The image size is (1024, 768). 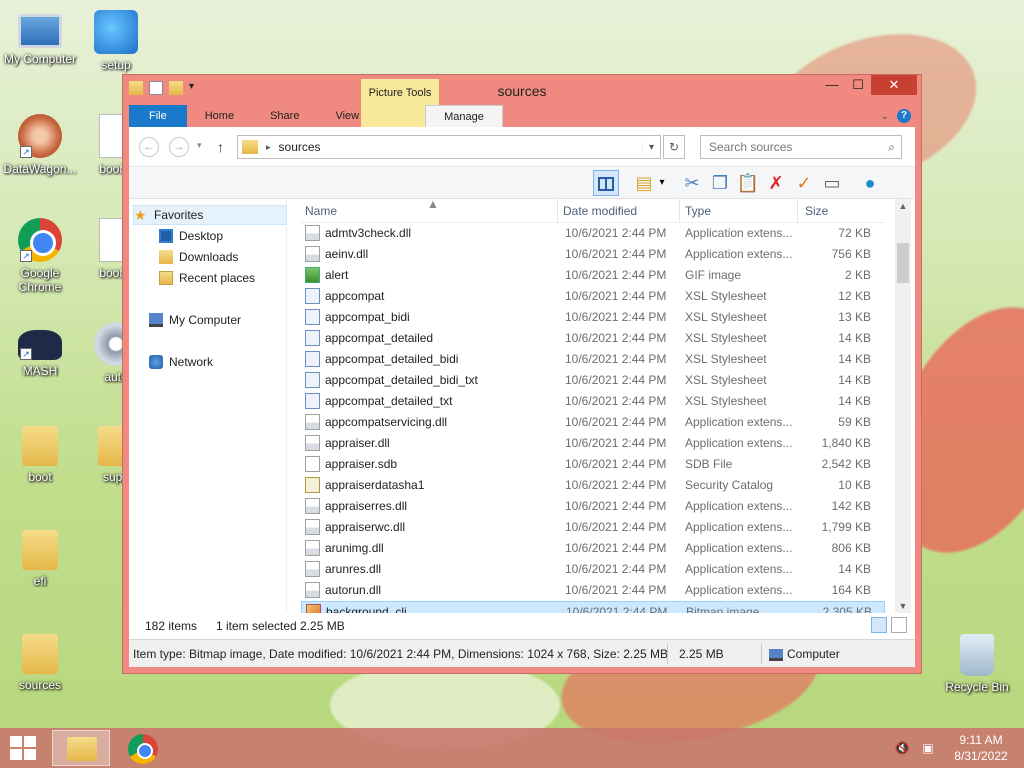 What do you see at coordinates (143, 748) in the screenshot?
I see `taskbar-chrome` at bounding box center [143, 748].